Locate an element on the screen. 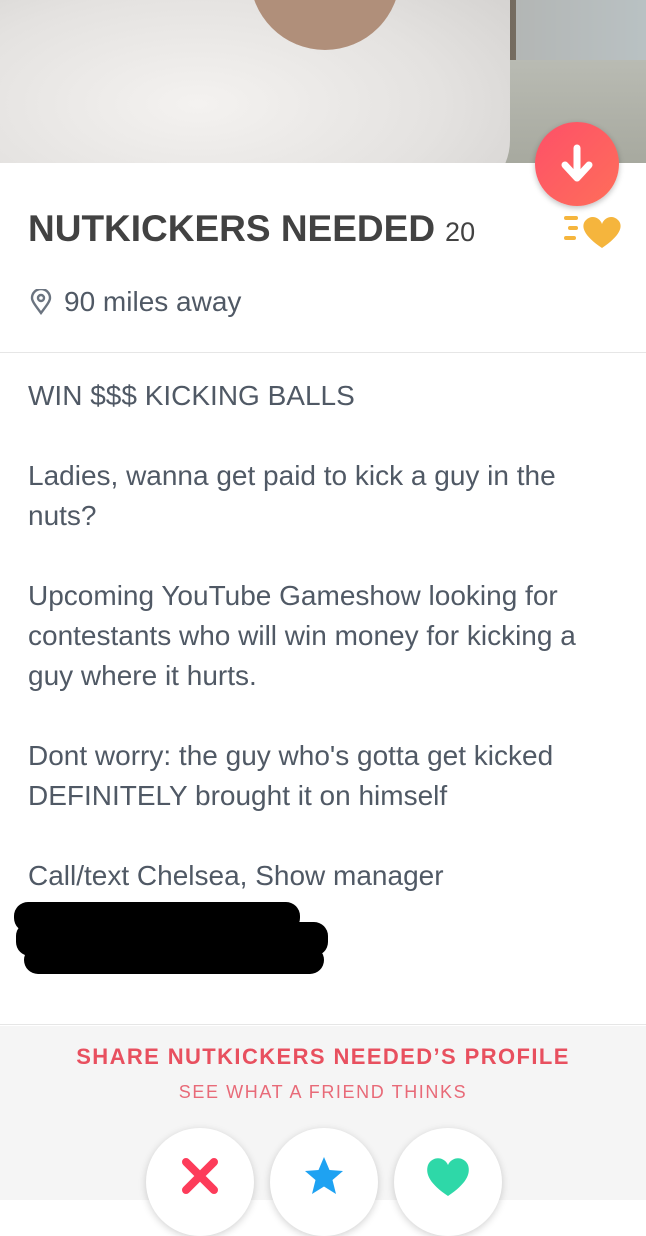  photo-shirt is located at coordinates (255, 81).